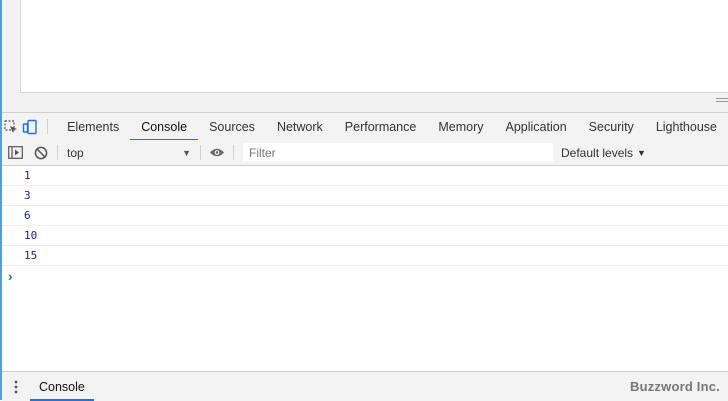 The width and height of the screenshot is (728, 401). What do you see at coordinates (536, 126) in the screenshot?
I see `tab-application: Application` at bounding box center [536, 126].